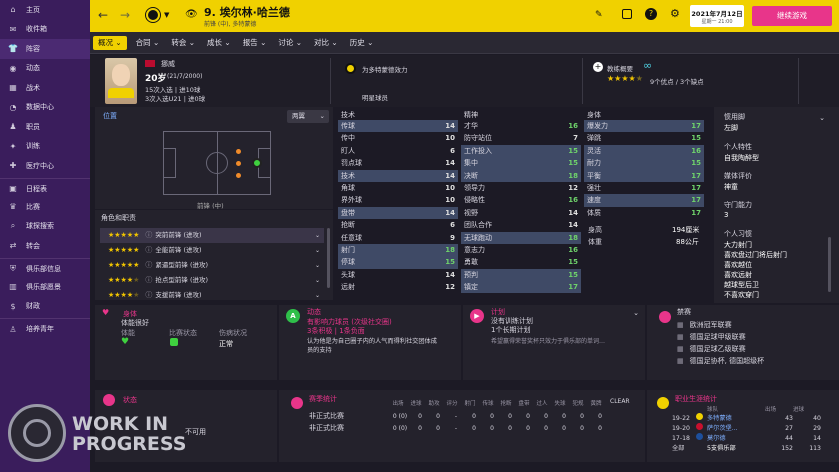 This screenshot has height=472, width=839. What do you see at coordinates (644, 138) in the screenshot?
I see `attribute-row: 弹跳 15` at bounding box center [644, 138].